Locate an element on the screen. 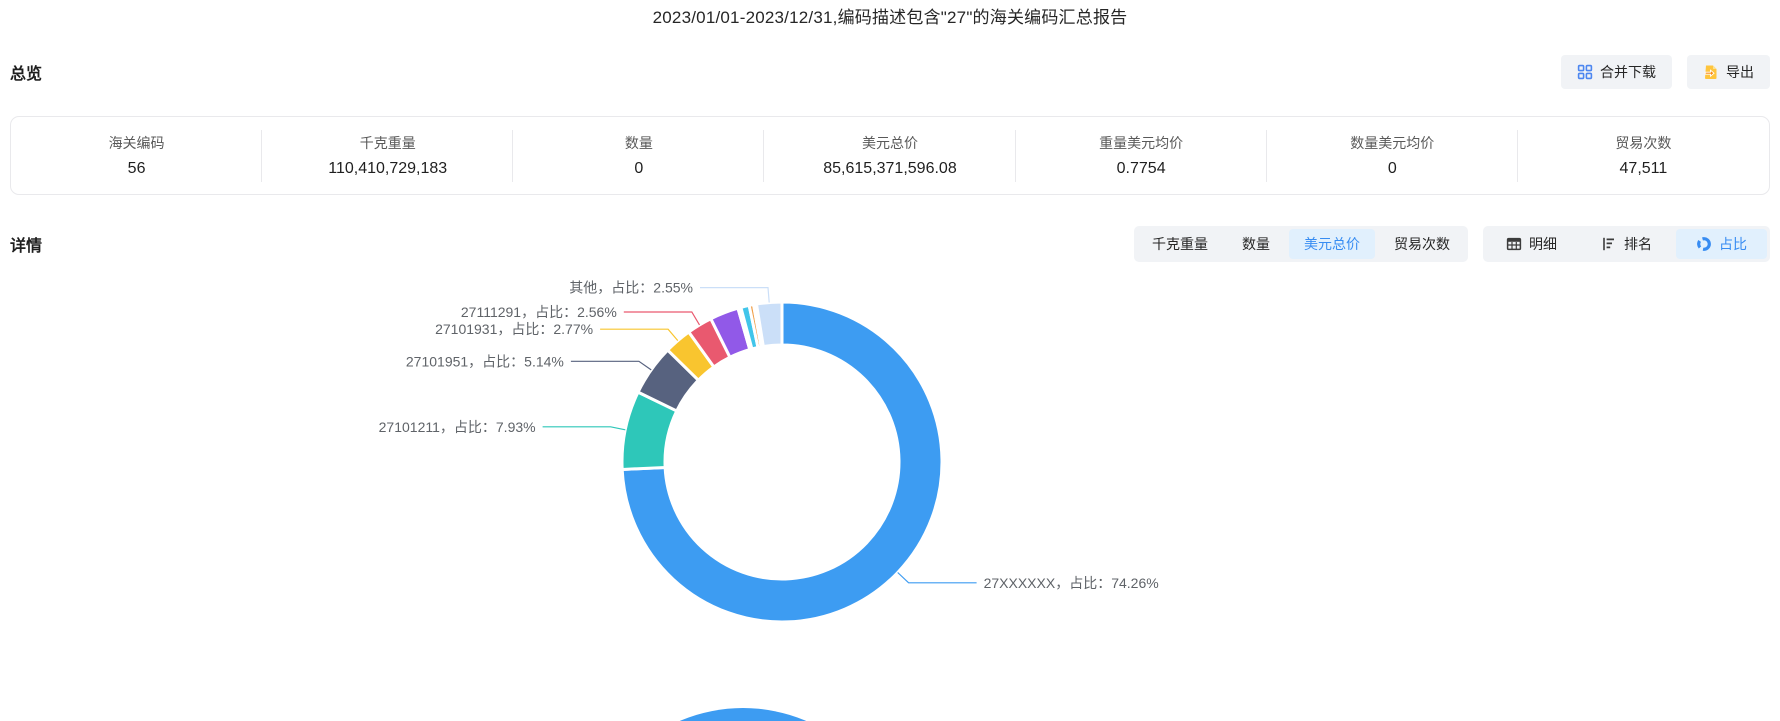 The width and height of the screenshot is (1780, 721). view-tab: 明细 is located at coordinates (1531, 244).